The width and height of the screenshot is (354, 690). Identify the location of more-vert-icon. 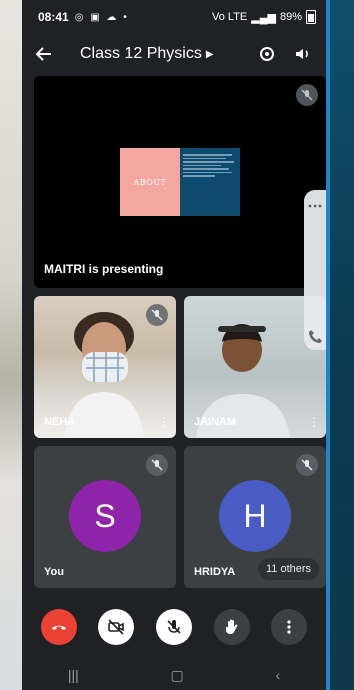
(289, 627).